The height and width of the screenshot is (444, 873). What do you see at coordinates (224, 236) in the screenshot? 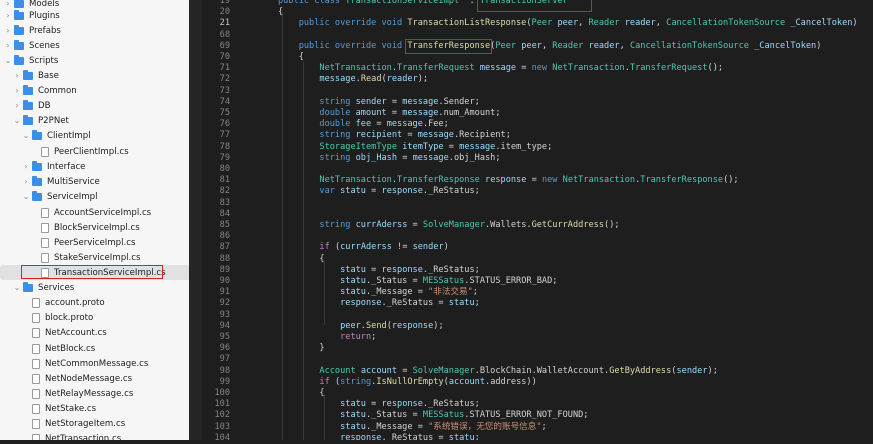
I see `line-number: 86` at bounding box center [224, 236].